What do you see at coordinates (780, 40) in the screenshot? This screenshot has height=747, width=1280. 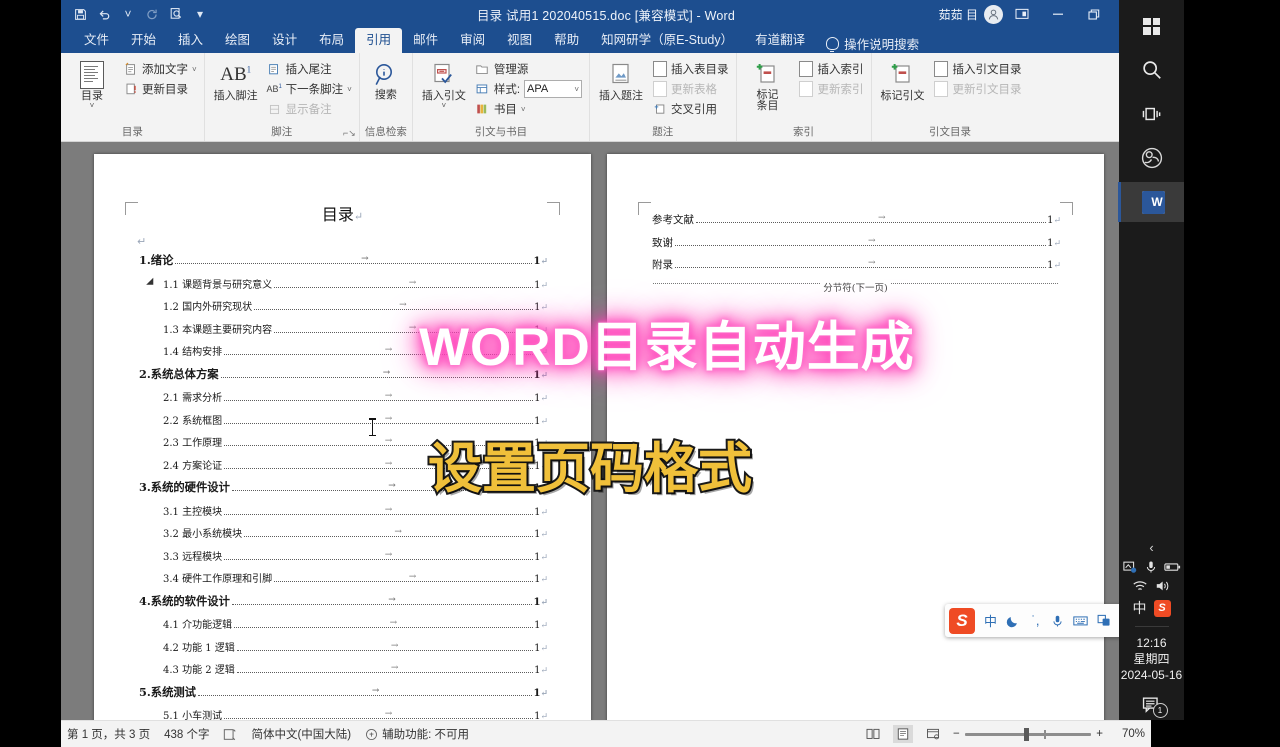 I see `tab-youdao-translate: 有道翻译` at bounding box center [780, 40].